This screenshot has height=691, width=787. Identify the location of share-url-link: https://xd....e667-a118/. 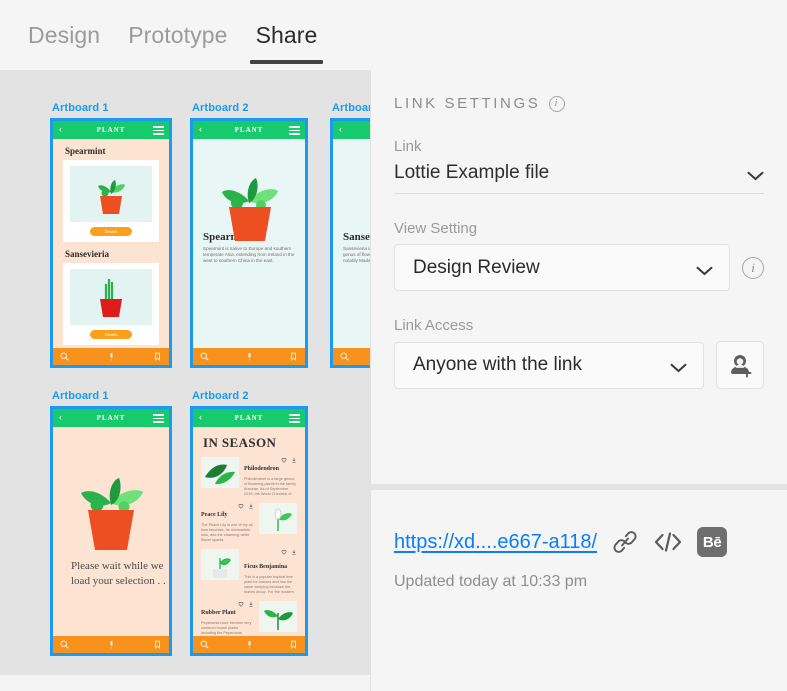
(495, 542).